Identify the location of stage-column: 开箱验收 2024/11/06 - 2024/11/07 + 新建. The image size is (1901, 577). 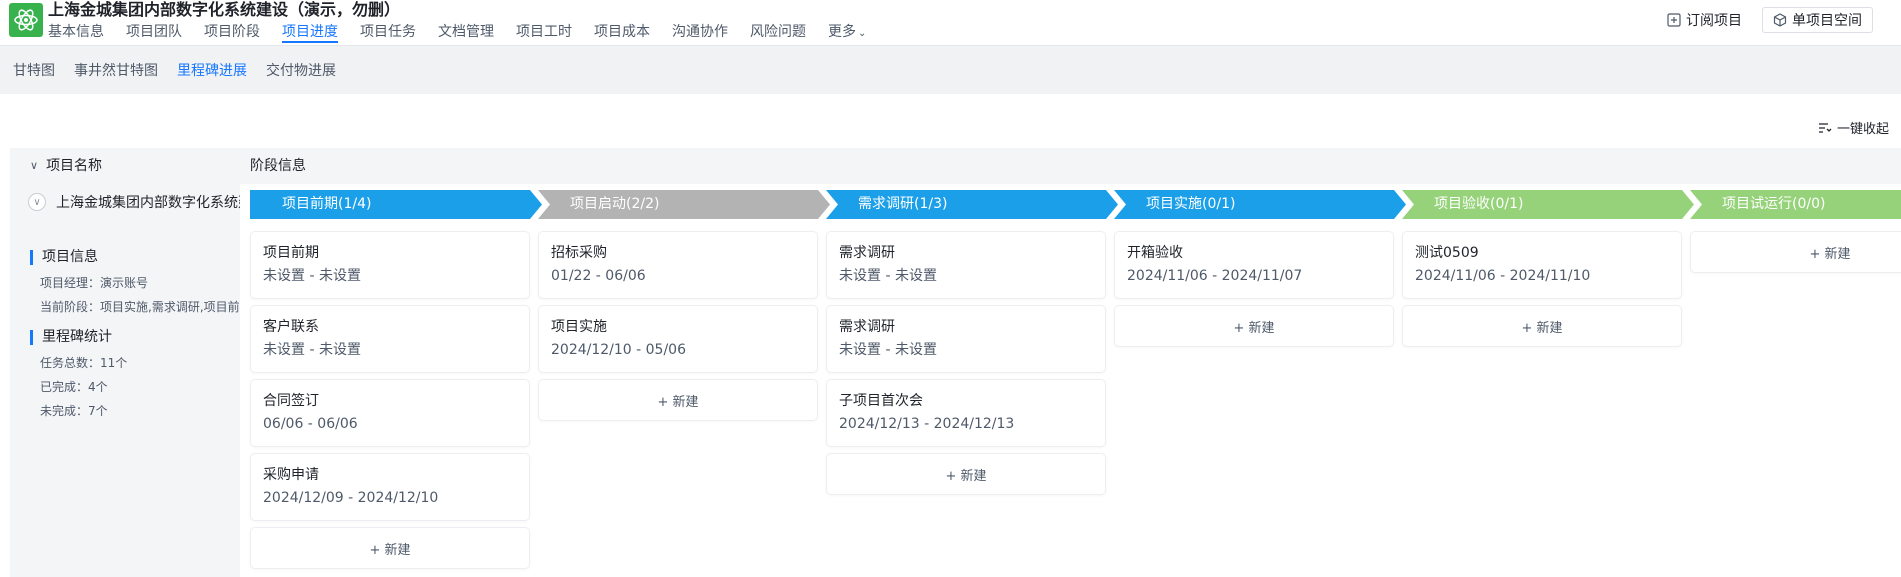
(1254, 289).